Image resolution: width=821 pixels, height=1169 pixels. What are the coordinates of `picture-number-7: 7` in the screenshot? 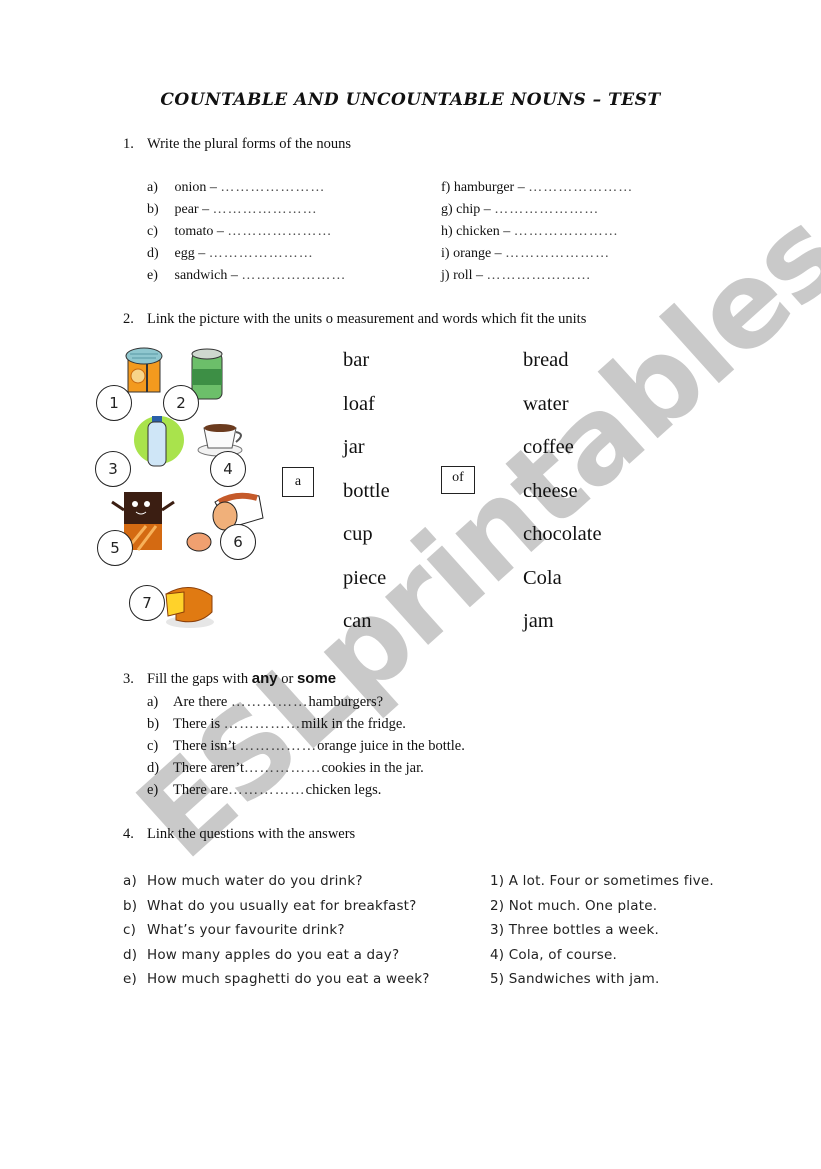 It's located at (147, 603).